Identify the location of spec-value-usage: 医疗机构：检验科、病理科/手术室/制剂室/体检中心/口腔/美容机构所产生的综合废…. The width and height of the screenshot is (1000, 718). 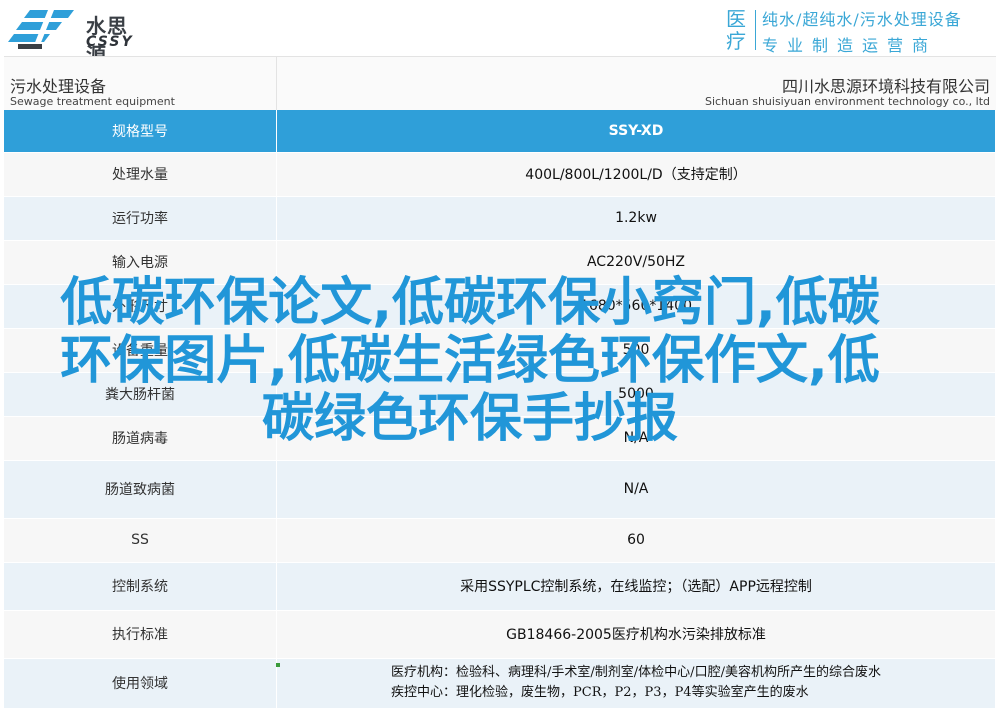
(636, 683).